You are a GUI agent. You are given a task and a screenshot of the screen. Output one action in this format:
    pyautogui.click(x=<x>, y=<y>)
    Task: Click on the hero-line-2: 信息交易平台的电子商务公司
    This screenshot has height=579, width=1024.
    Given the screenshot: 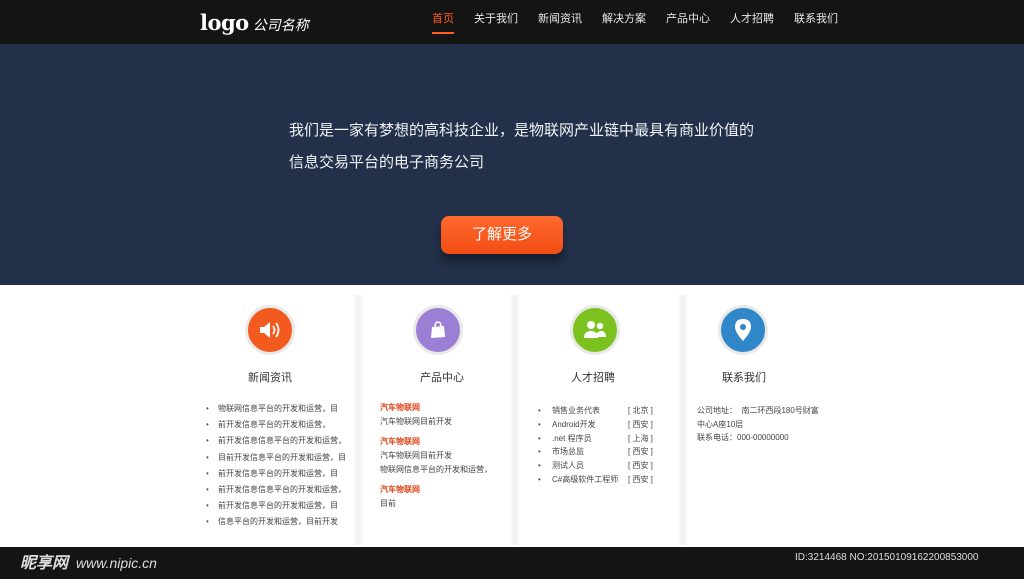 What is the action you would take?
    pyautogui.click(x=387, y=162)
    